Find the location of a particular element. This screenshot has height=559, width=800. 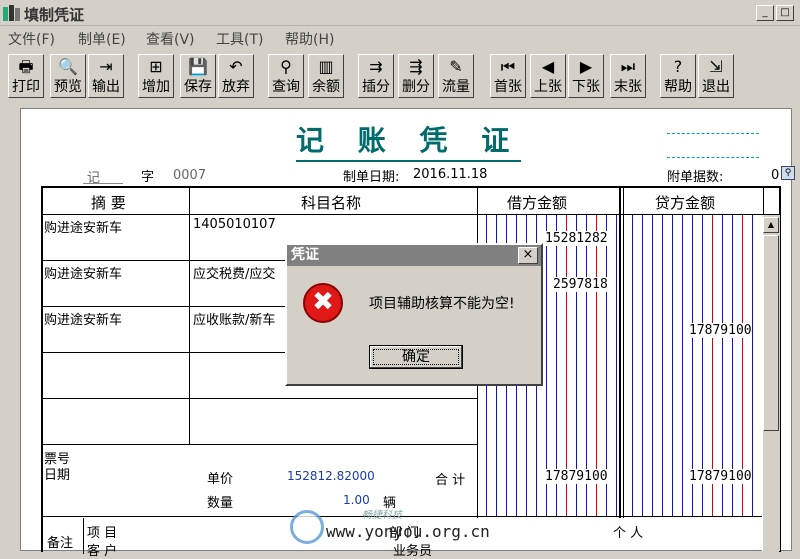

toolbar-button-1: 🔍 预览 is located at coordinates (68, 76).